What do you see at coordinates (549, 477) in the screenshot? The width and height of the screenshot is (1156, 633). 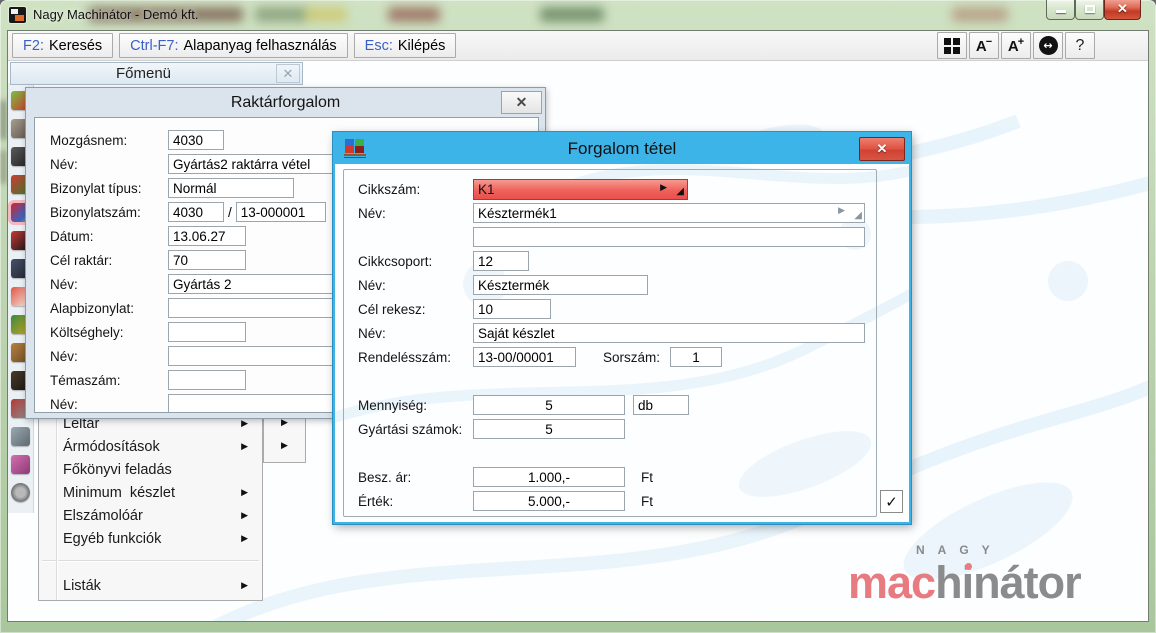 I see `besz-ar-input` at bounding box center [549, 477].